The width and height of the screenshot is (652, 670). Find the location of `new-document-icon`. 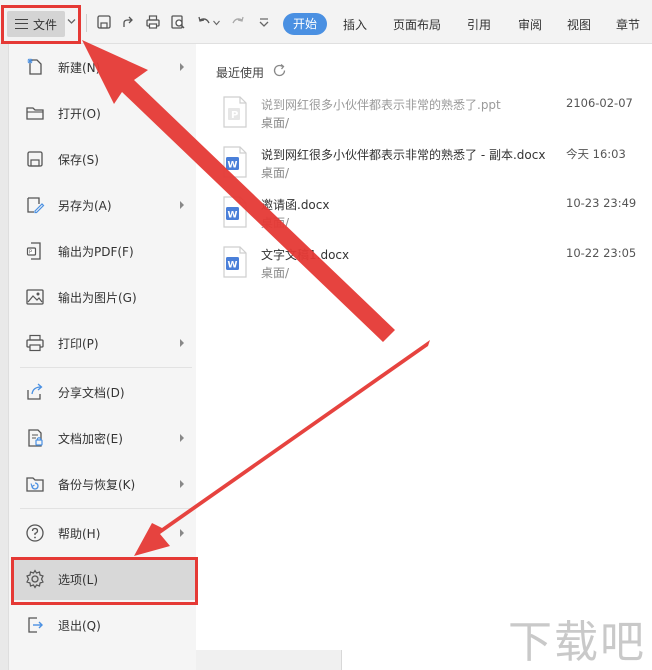

new-document-icon is located at coordinates (34, 66).